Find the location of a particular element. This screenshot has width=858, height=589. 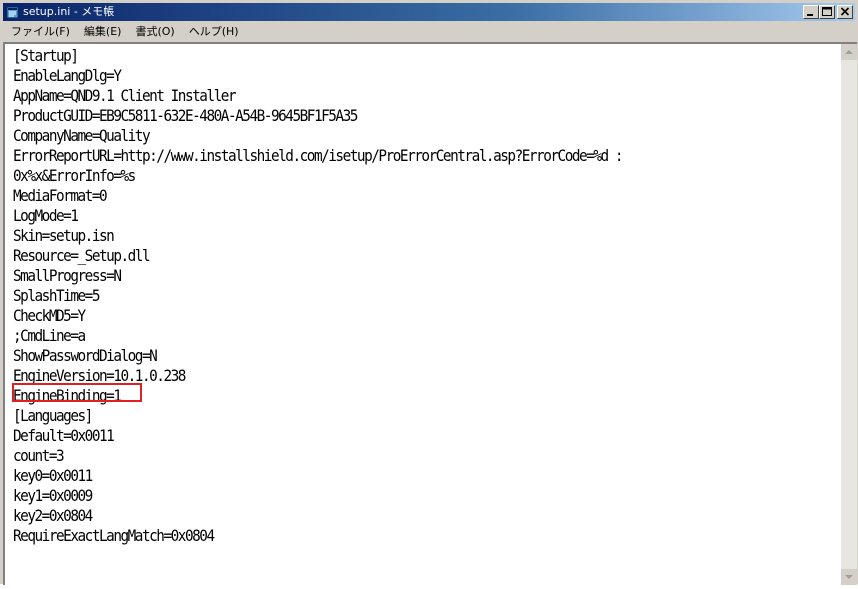

scroll-up-button is located at coordinates (849, 52).